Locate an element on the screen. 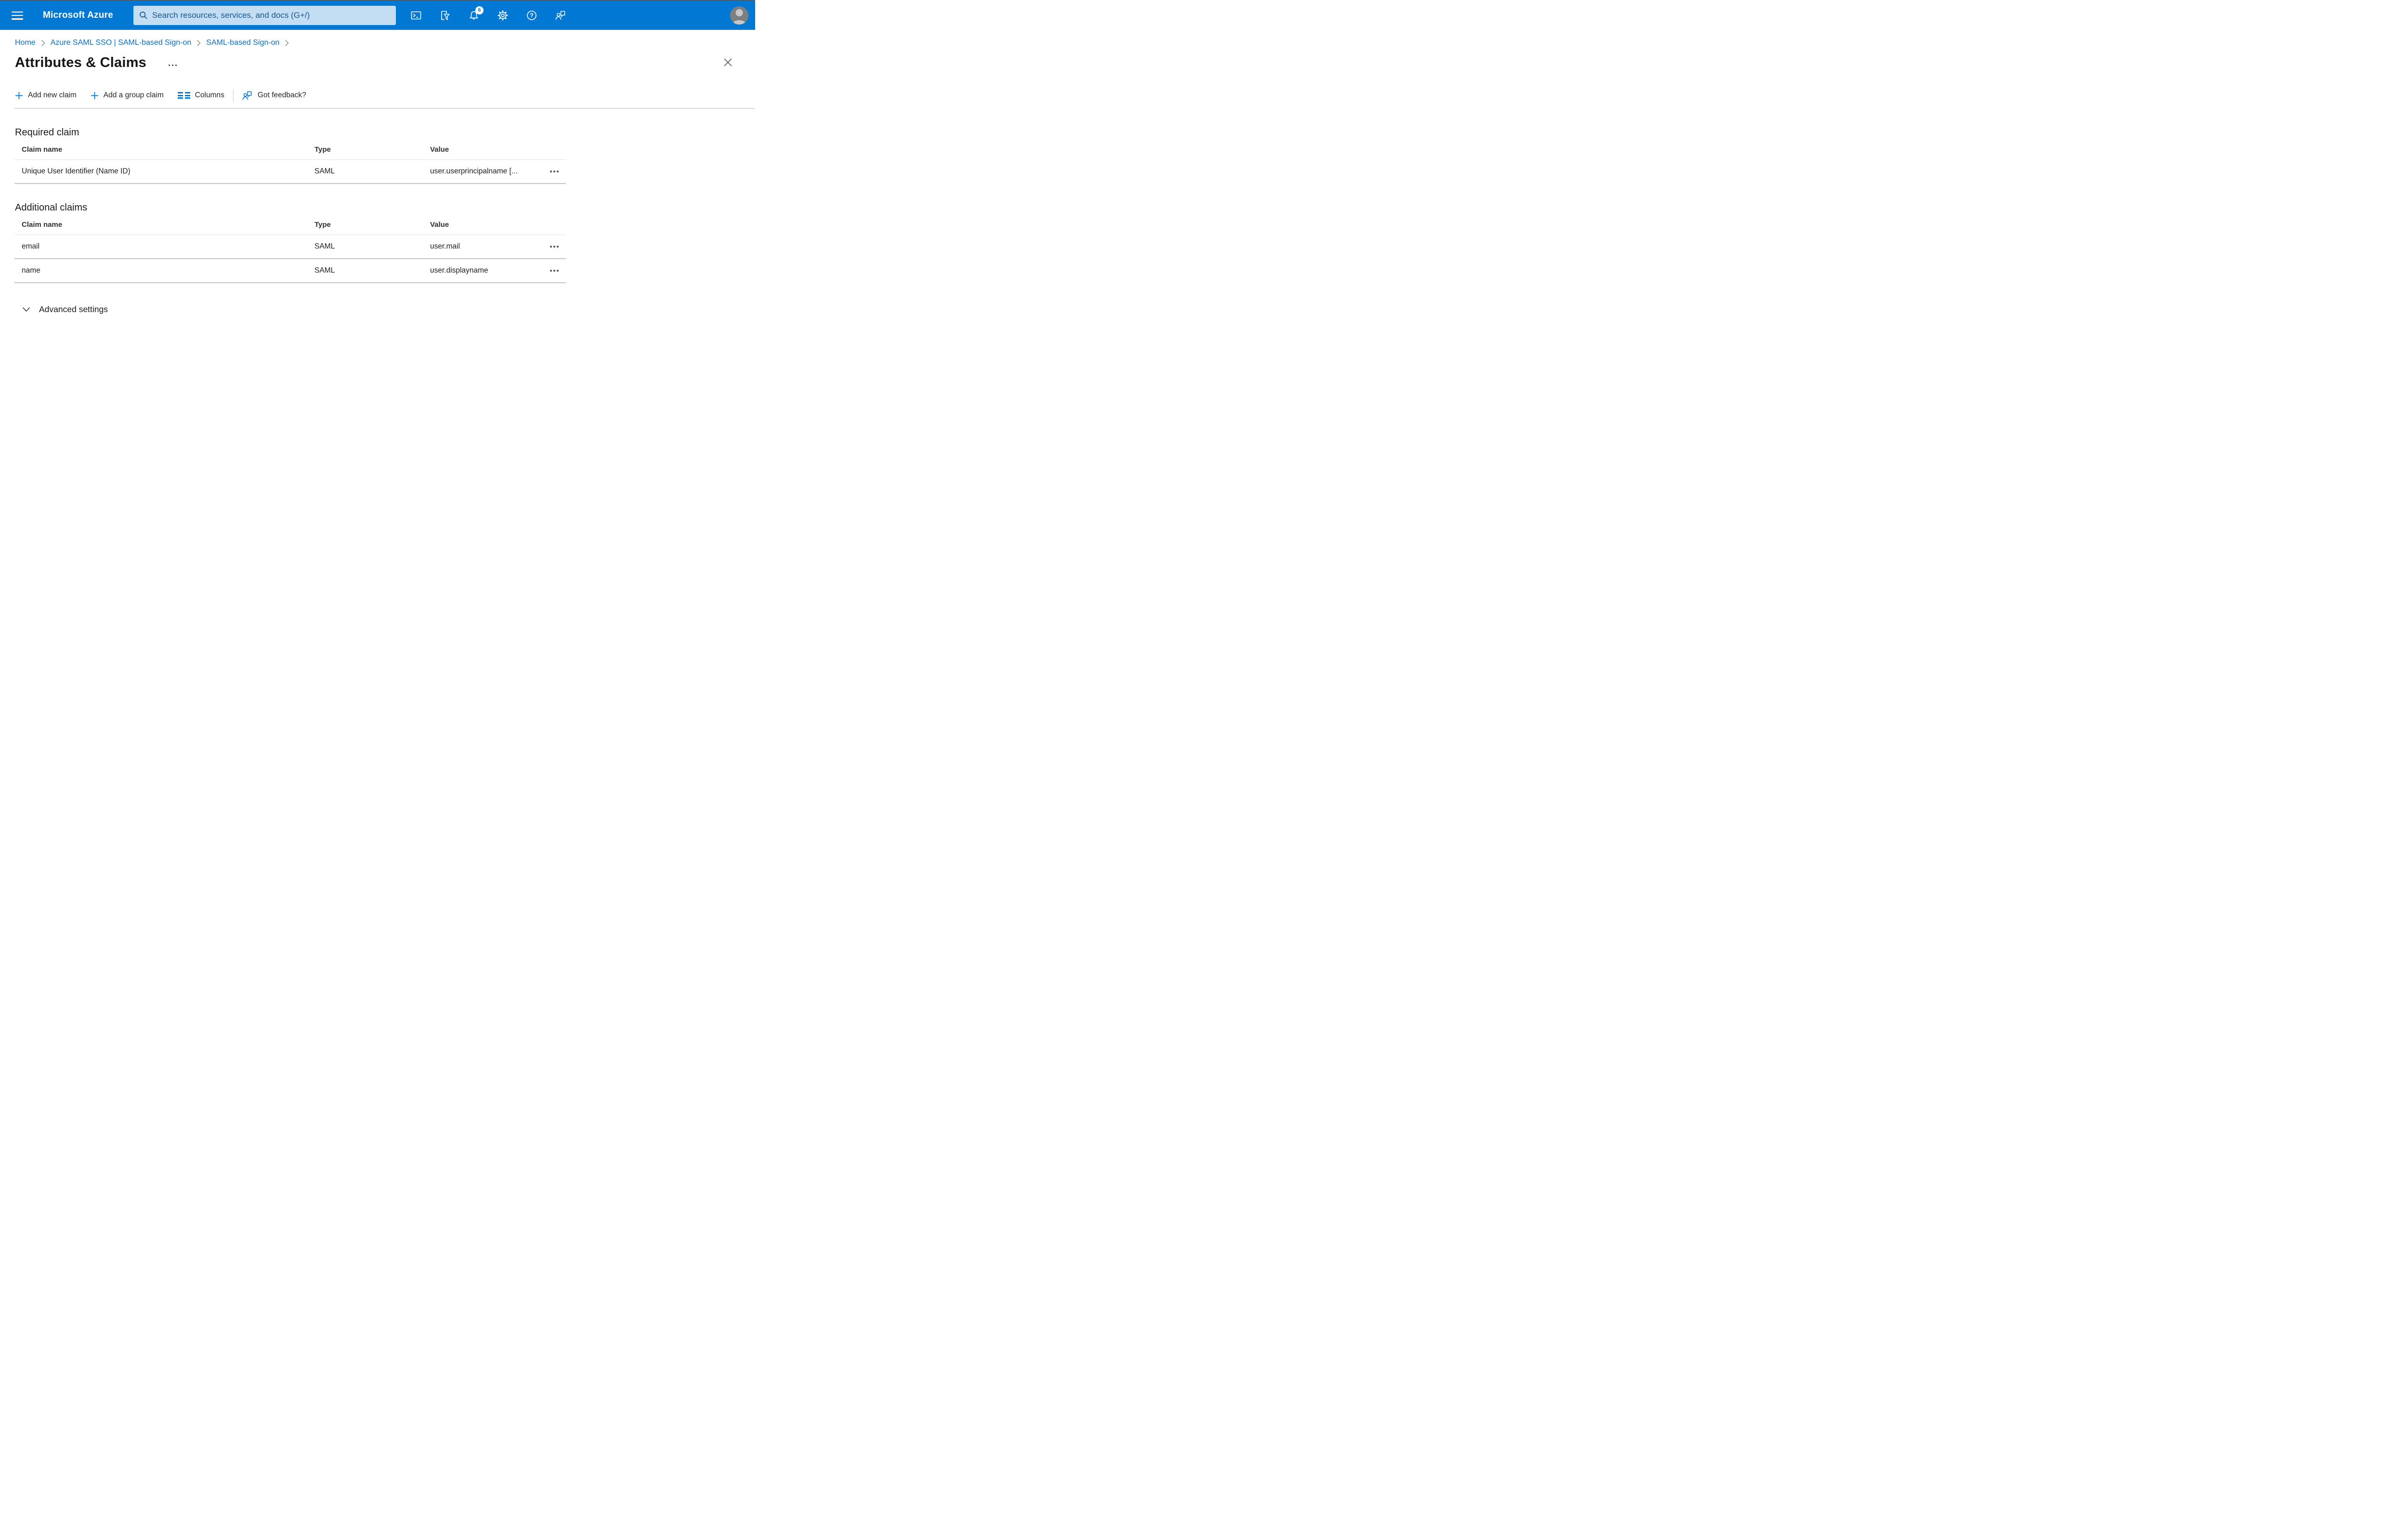 The width and height of the screenshot is (2408, 1523). portal-menu-button is located at coordinates (17, 15).